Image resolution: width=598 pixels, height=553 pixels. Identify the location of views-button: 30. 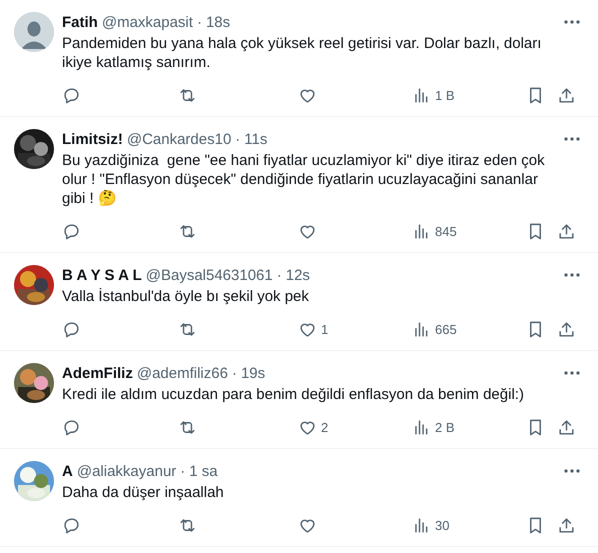
(431, 525).